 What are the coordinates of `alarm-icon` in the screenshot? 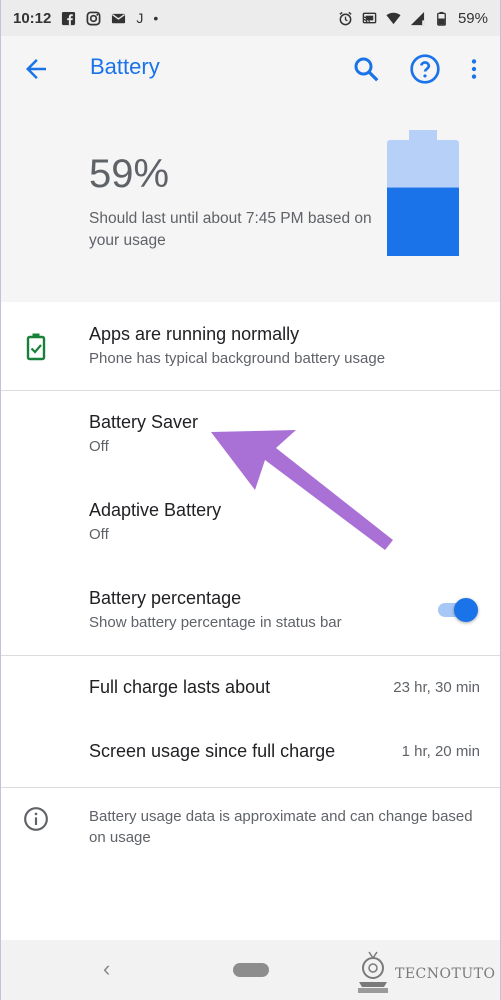 It's located at (345, 18).